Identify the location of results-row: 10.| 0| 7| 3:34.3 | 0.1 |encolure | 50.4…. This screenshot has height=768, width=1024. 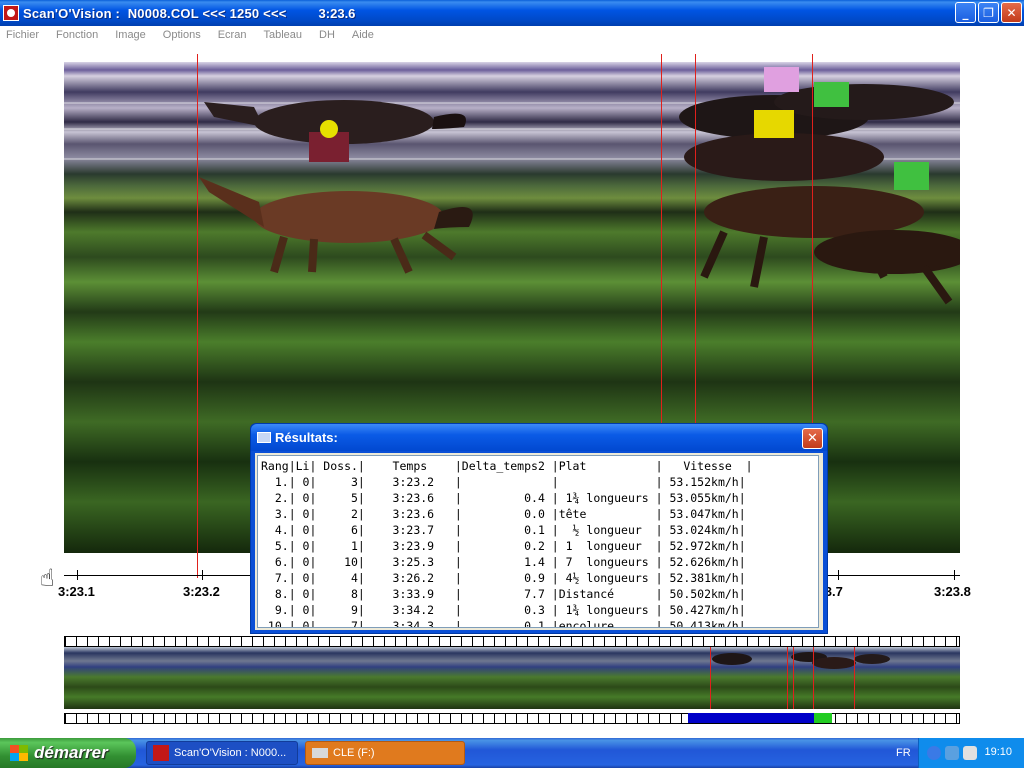
(503, 623).